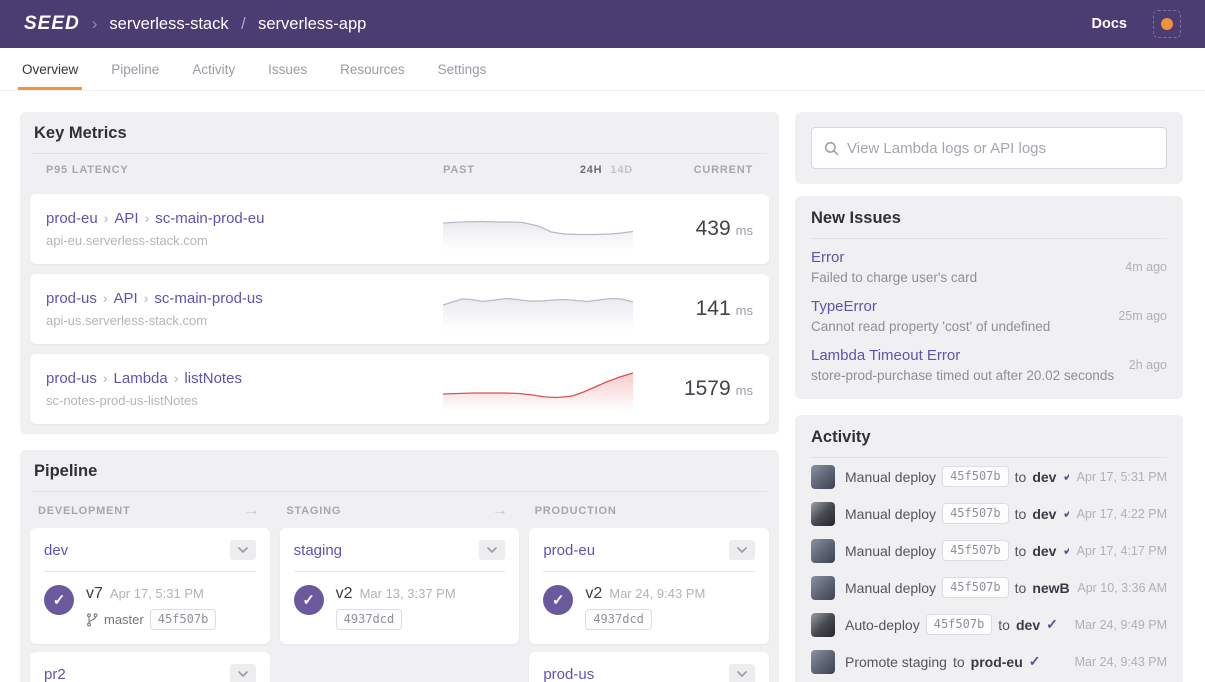 The height and width of the screenshot is (682, 1205). I want to click on tab-settings: Settings, so click(462, 69).